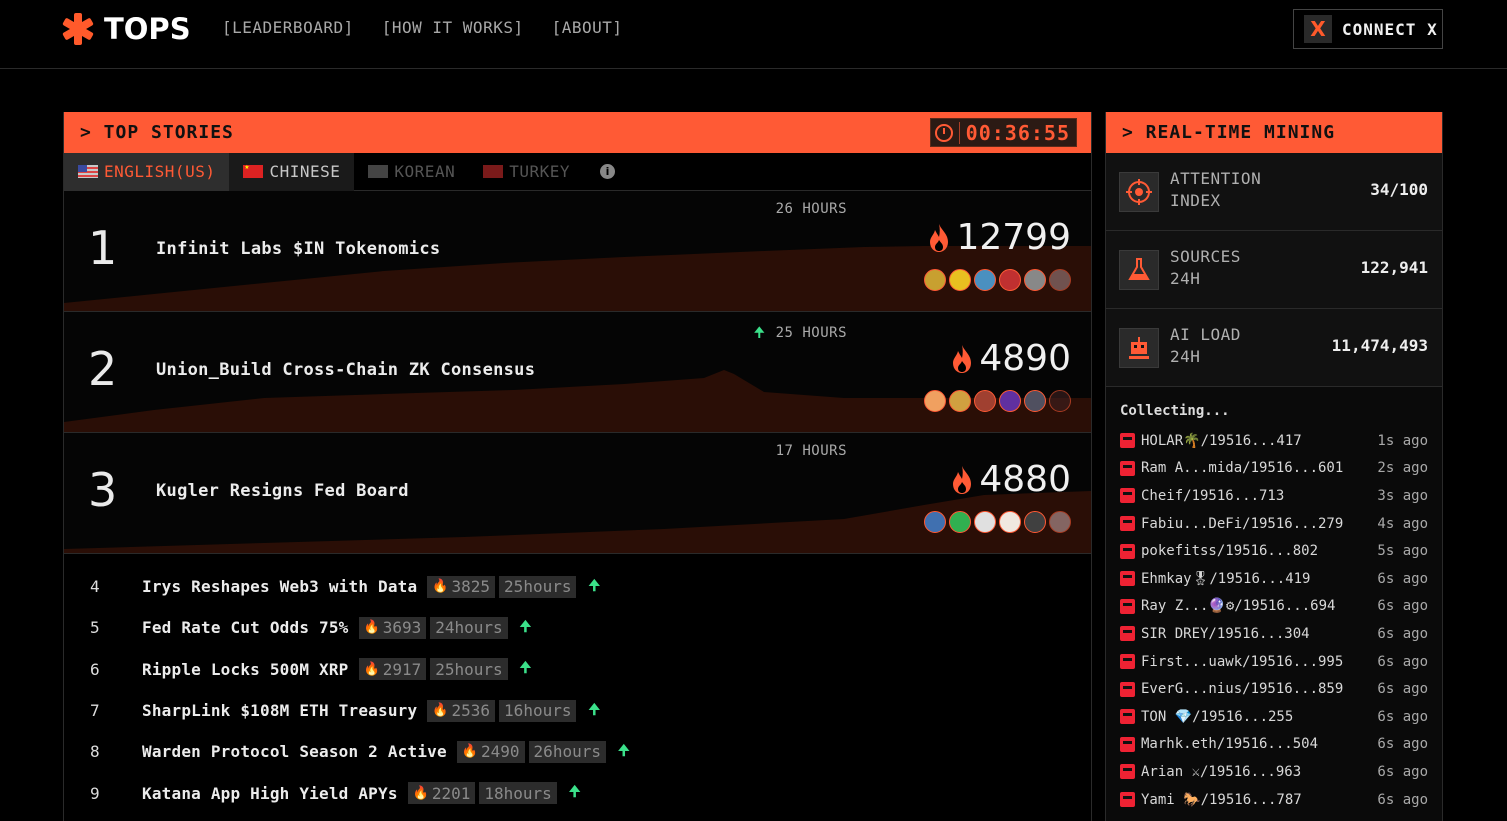  What do you see at coordinates (577, 669) in the screenshot?
I see `list-item: 6 Ripple Locks 500M XRP 🔥 2917 25hours 🠉` at bounding box center [577, 669].